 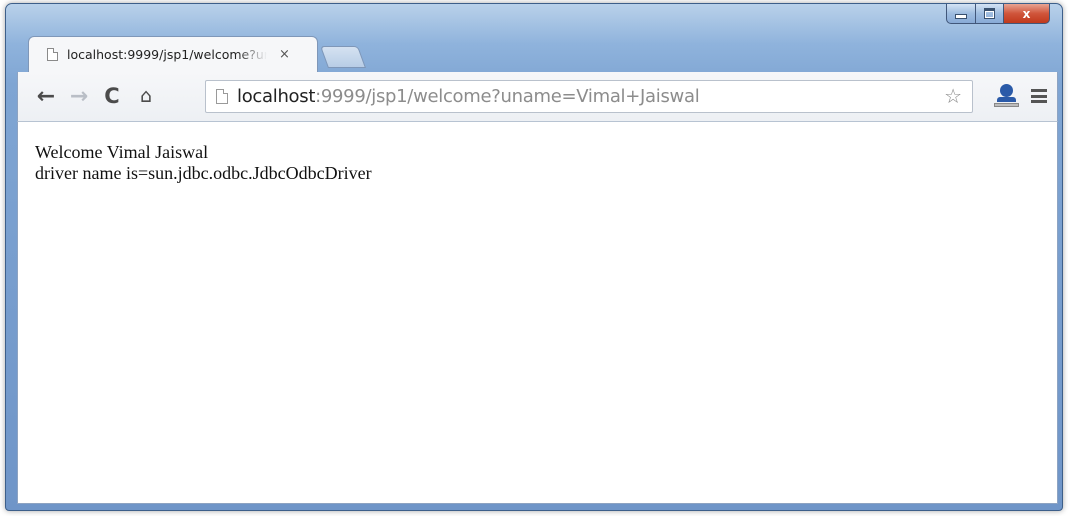 What do you see at coordinates (222, 96) in the screenshot?
I see `page-info-icon` at bounding box center [222, 96].